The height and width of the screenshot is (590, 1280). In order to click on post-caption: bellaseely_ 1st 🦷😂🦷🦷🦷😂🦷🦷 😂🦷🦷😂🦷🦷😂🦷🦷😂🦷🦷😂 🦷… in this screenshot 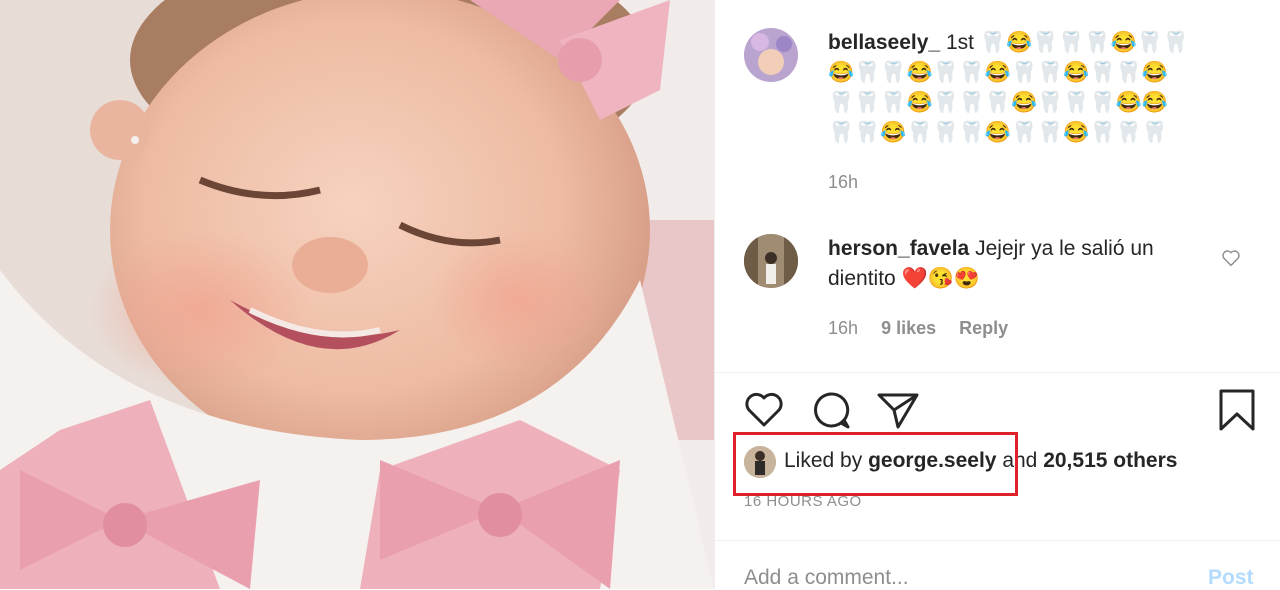, I will do `click(1028, 88)`.